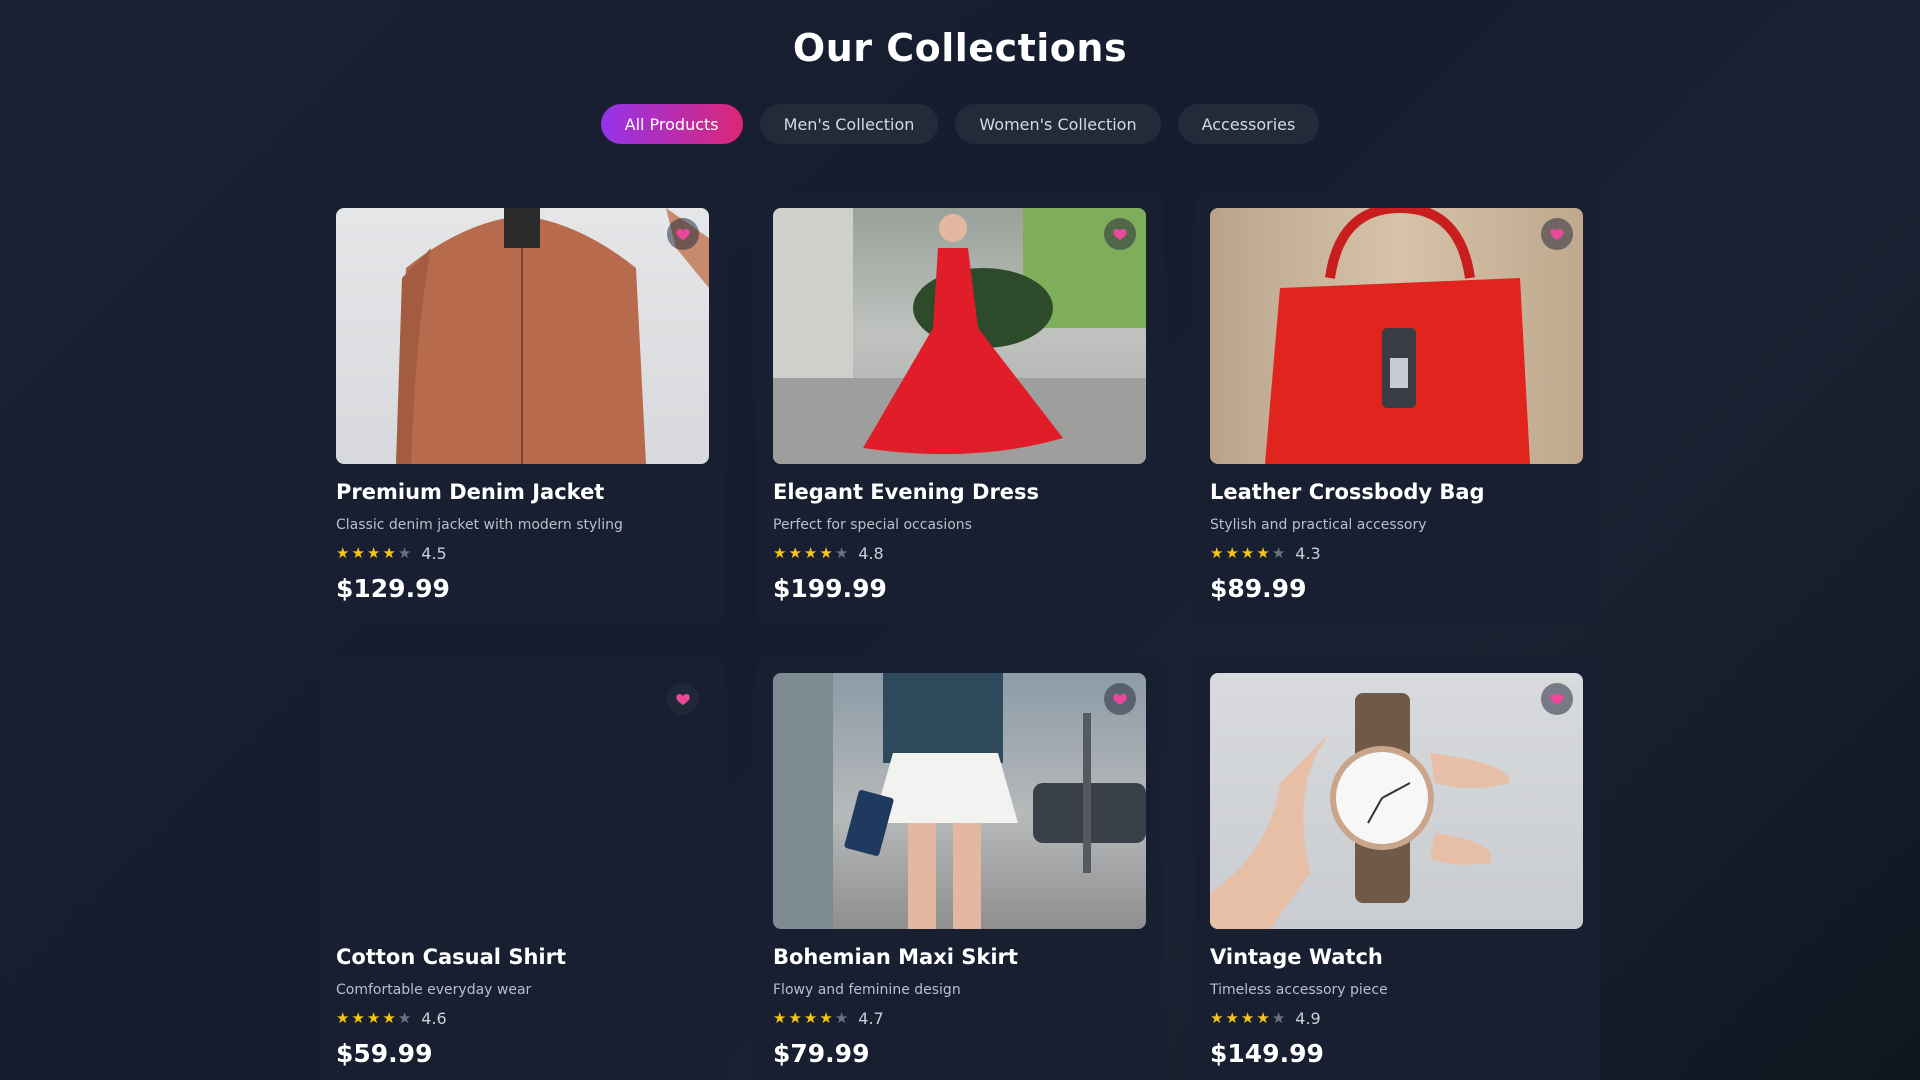 This screenshot has width=1920, height=1080. I want to click on product-name: Cotton Casual Shirt, so click(451, 957).